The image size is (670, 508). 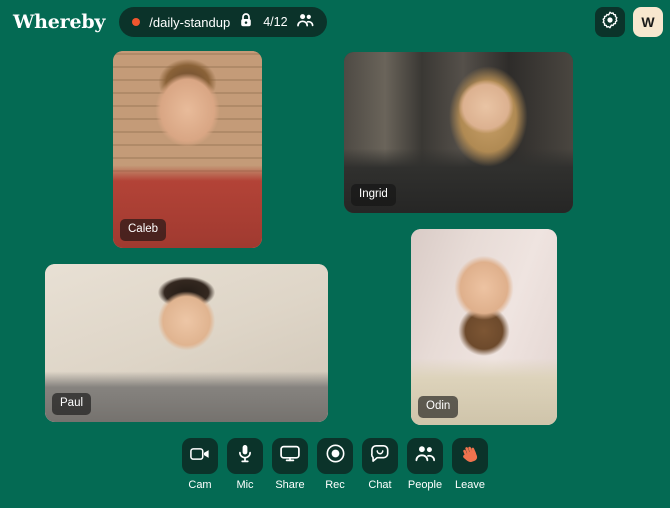 I want to click on call-controls-toolbar: Cam Mic Share Rec Chat People Leave, so click(x=335, y=469).